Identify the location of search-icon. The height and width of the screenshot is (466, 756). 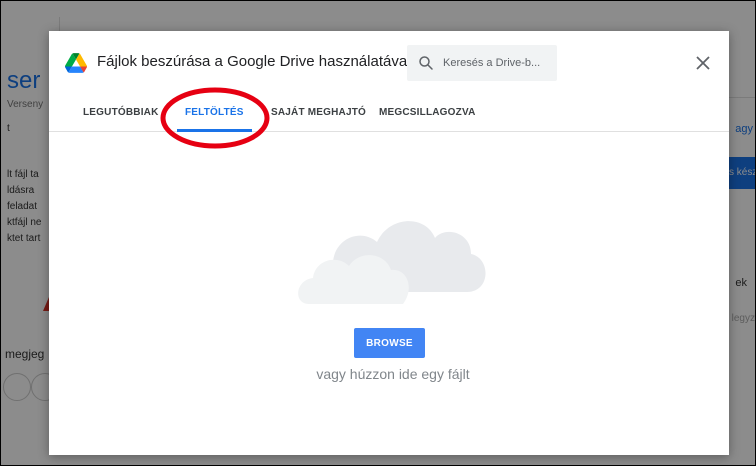
(426, 63).